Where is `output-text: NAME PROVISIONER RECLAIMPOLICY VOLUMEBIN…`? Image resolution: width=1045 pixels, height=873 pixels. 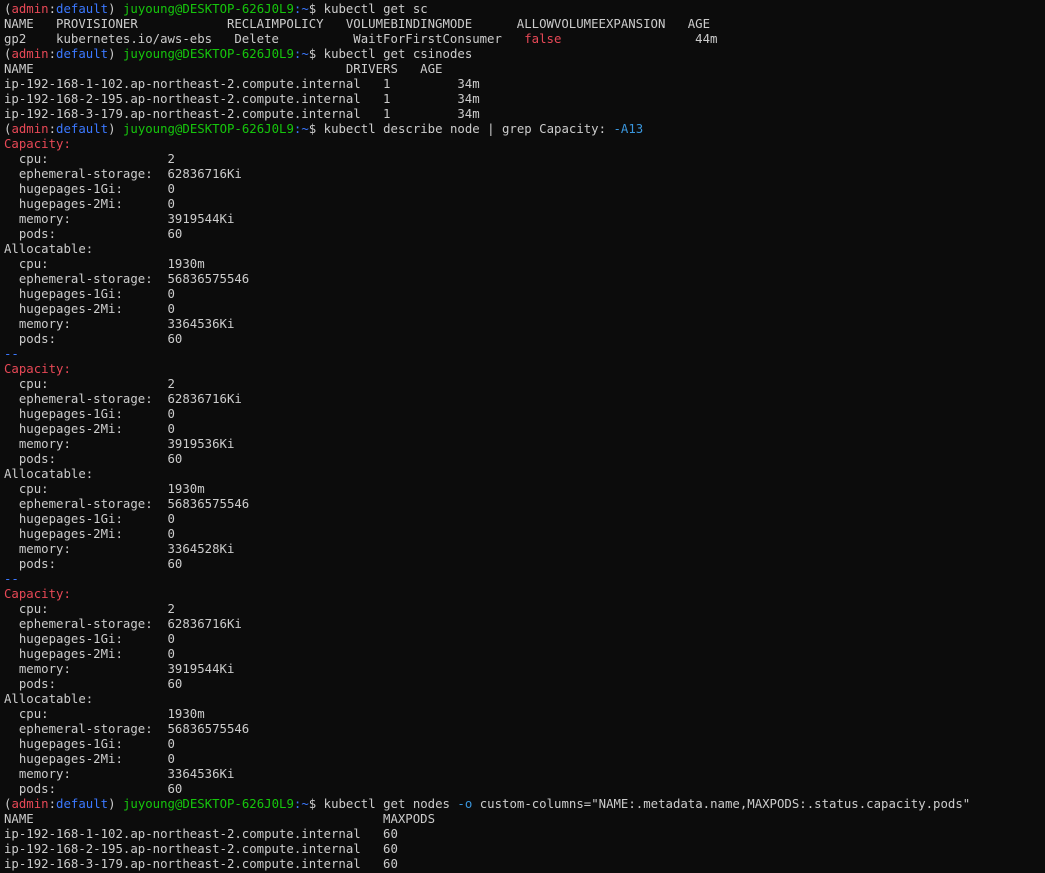
output-text: NAME PROVISIONER RECLAIMPOLICY VOLUMEBIN… is located at coordinates (357, 24).